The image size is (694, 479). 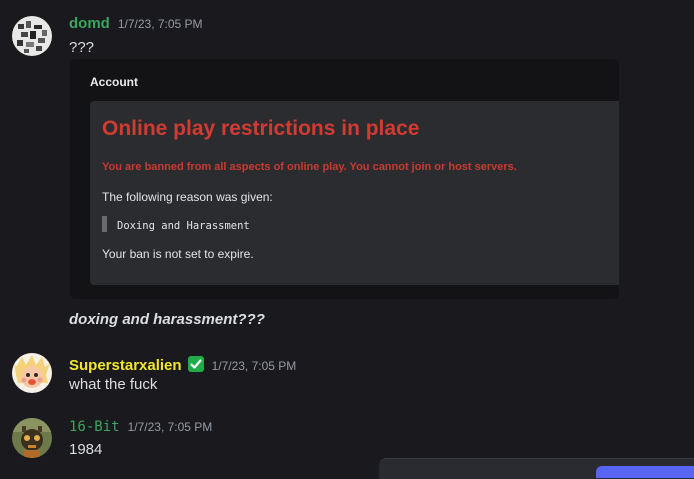 What do you see at coordinates (261, 128) in the screenshot?
I see `ban-headline: Online play restrictions in place` at bounding box center [261, 128].